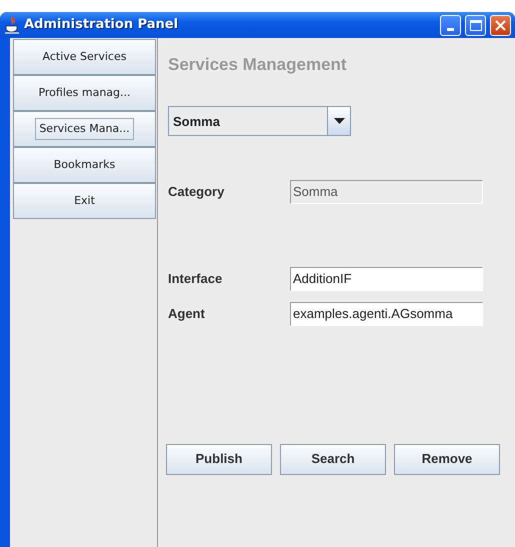 Image resolution: width=515 pixels, height=547 pixels. I want to click on maximize-button, so click(475, 25).